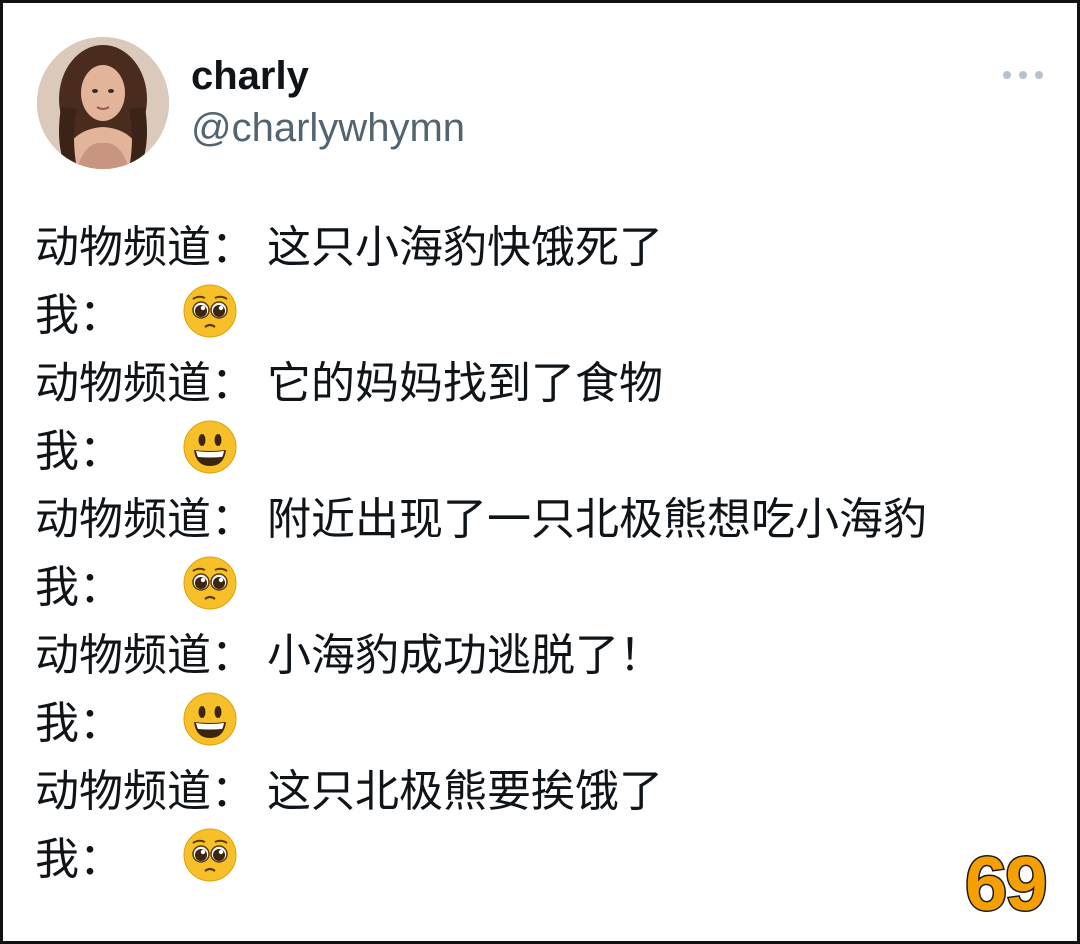 The image size is (1080, 944). I want to click on line-text: 这只北极熊要挨饿了, so click(465, 791).